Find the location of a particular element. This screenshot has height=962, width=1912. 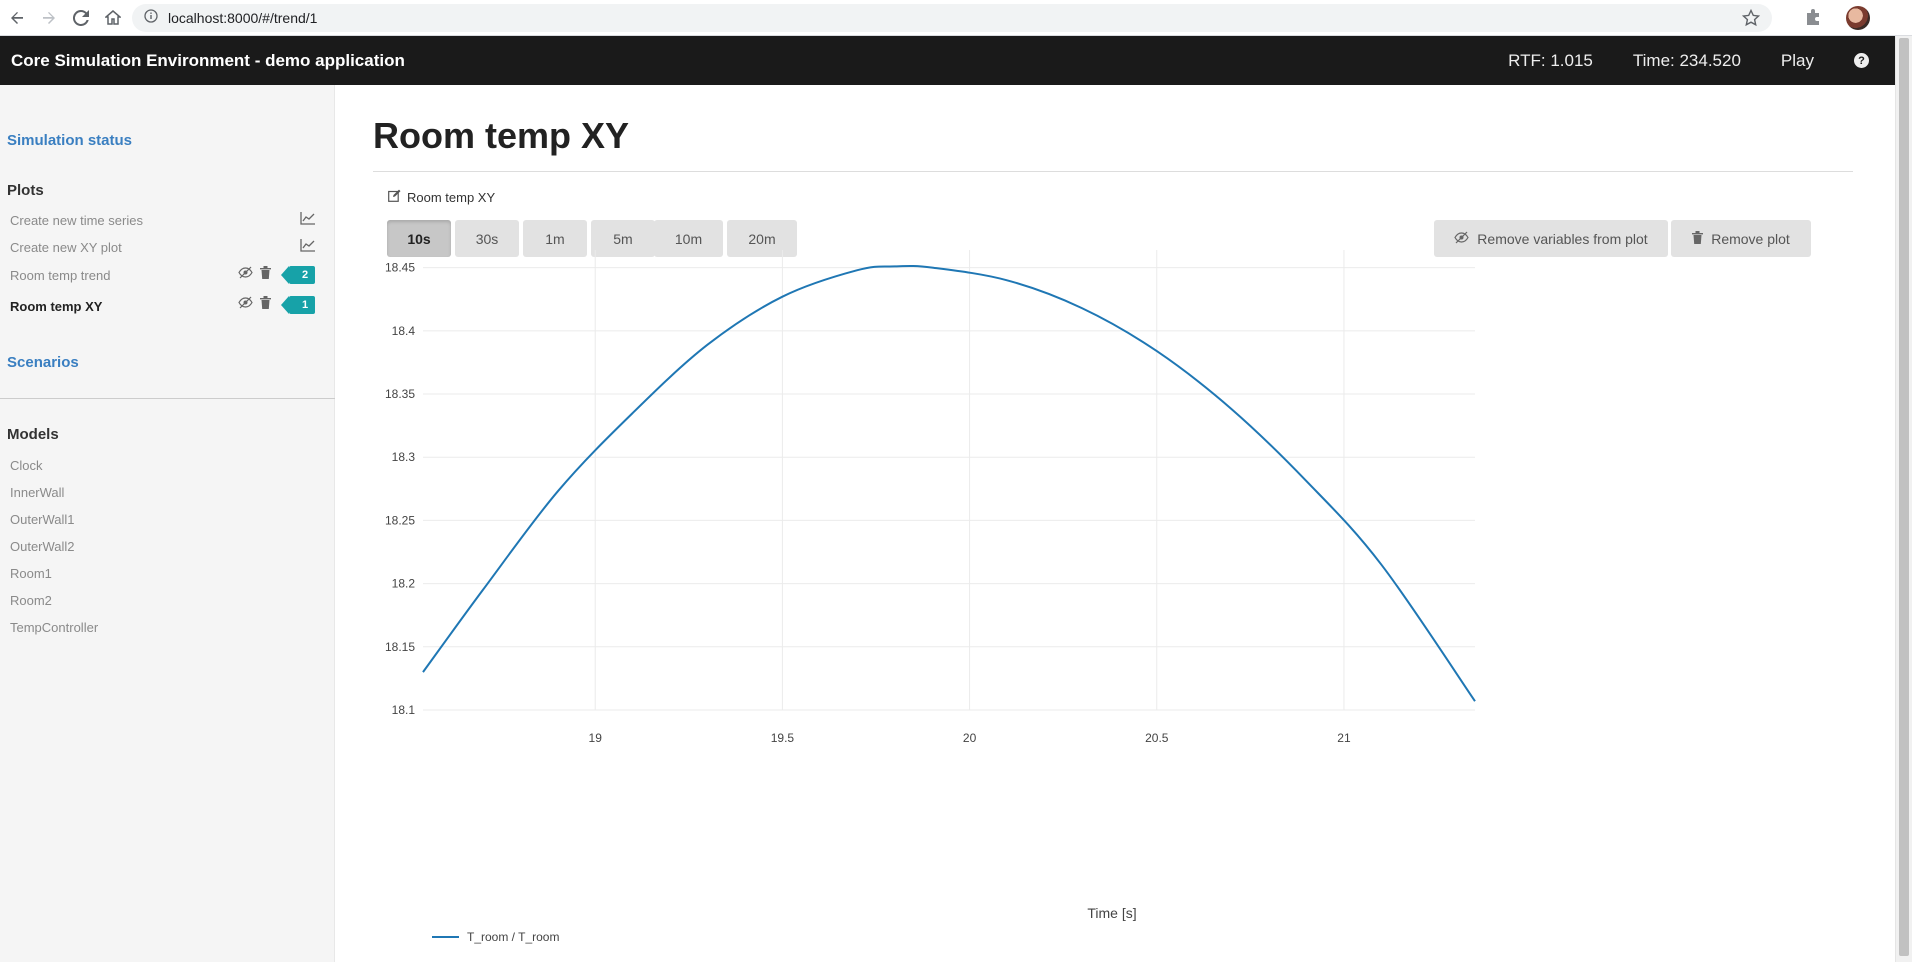

sidebar-create-time-series: Create new time series is located at coordinates (76, 220).